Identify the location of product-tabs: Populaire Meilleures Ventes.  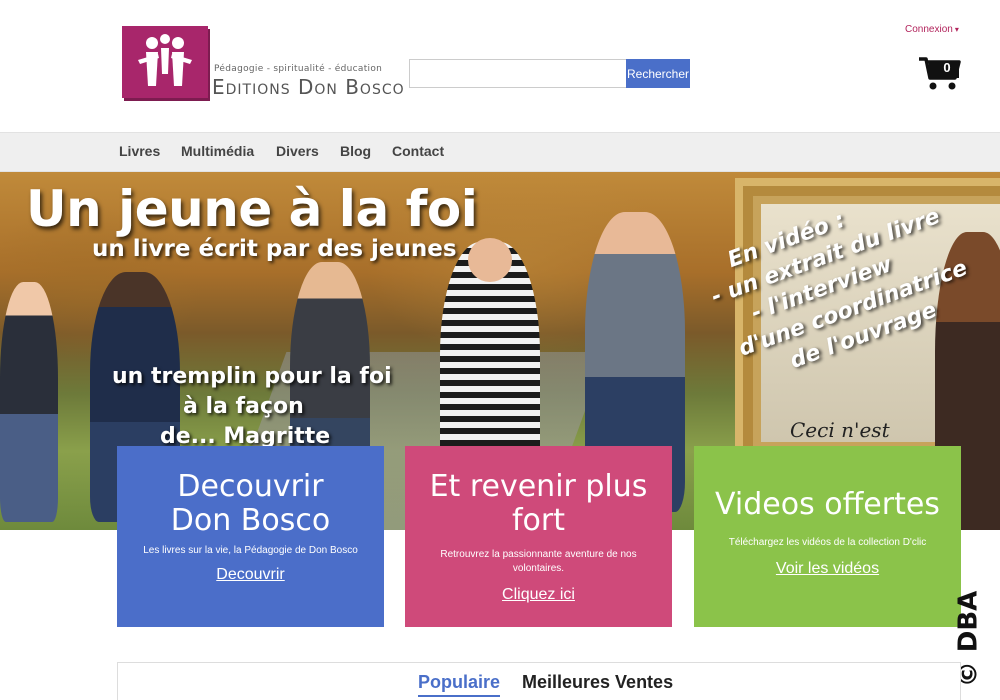
(539, 681).